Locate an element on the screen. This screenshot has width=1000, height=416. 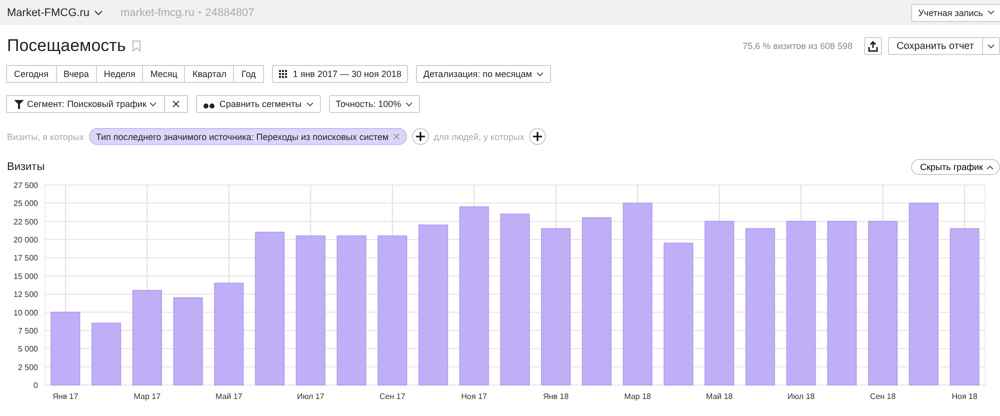
close-button is located at coordinates (176, 104).